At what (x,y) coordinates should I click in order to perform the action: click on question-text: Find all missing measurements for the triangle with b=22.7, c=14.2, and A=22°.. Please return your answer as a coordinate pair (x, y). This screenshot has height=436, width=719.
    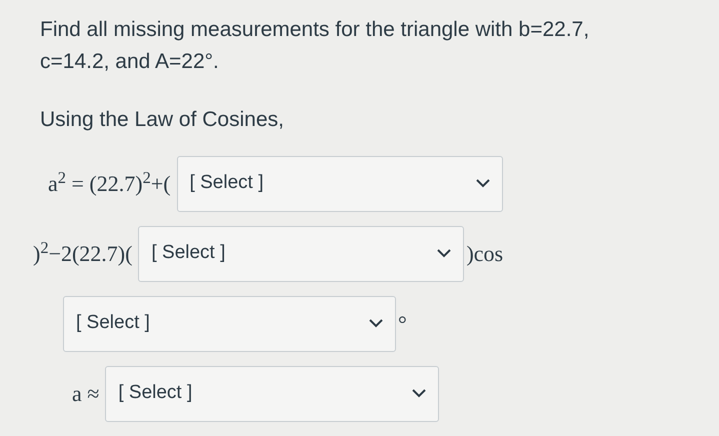
    Looking at the image, I should click on (315, 46).